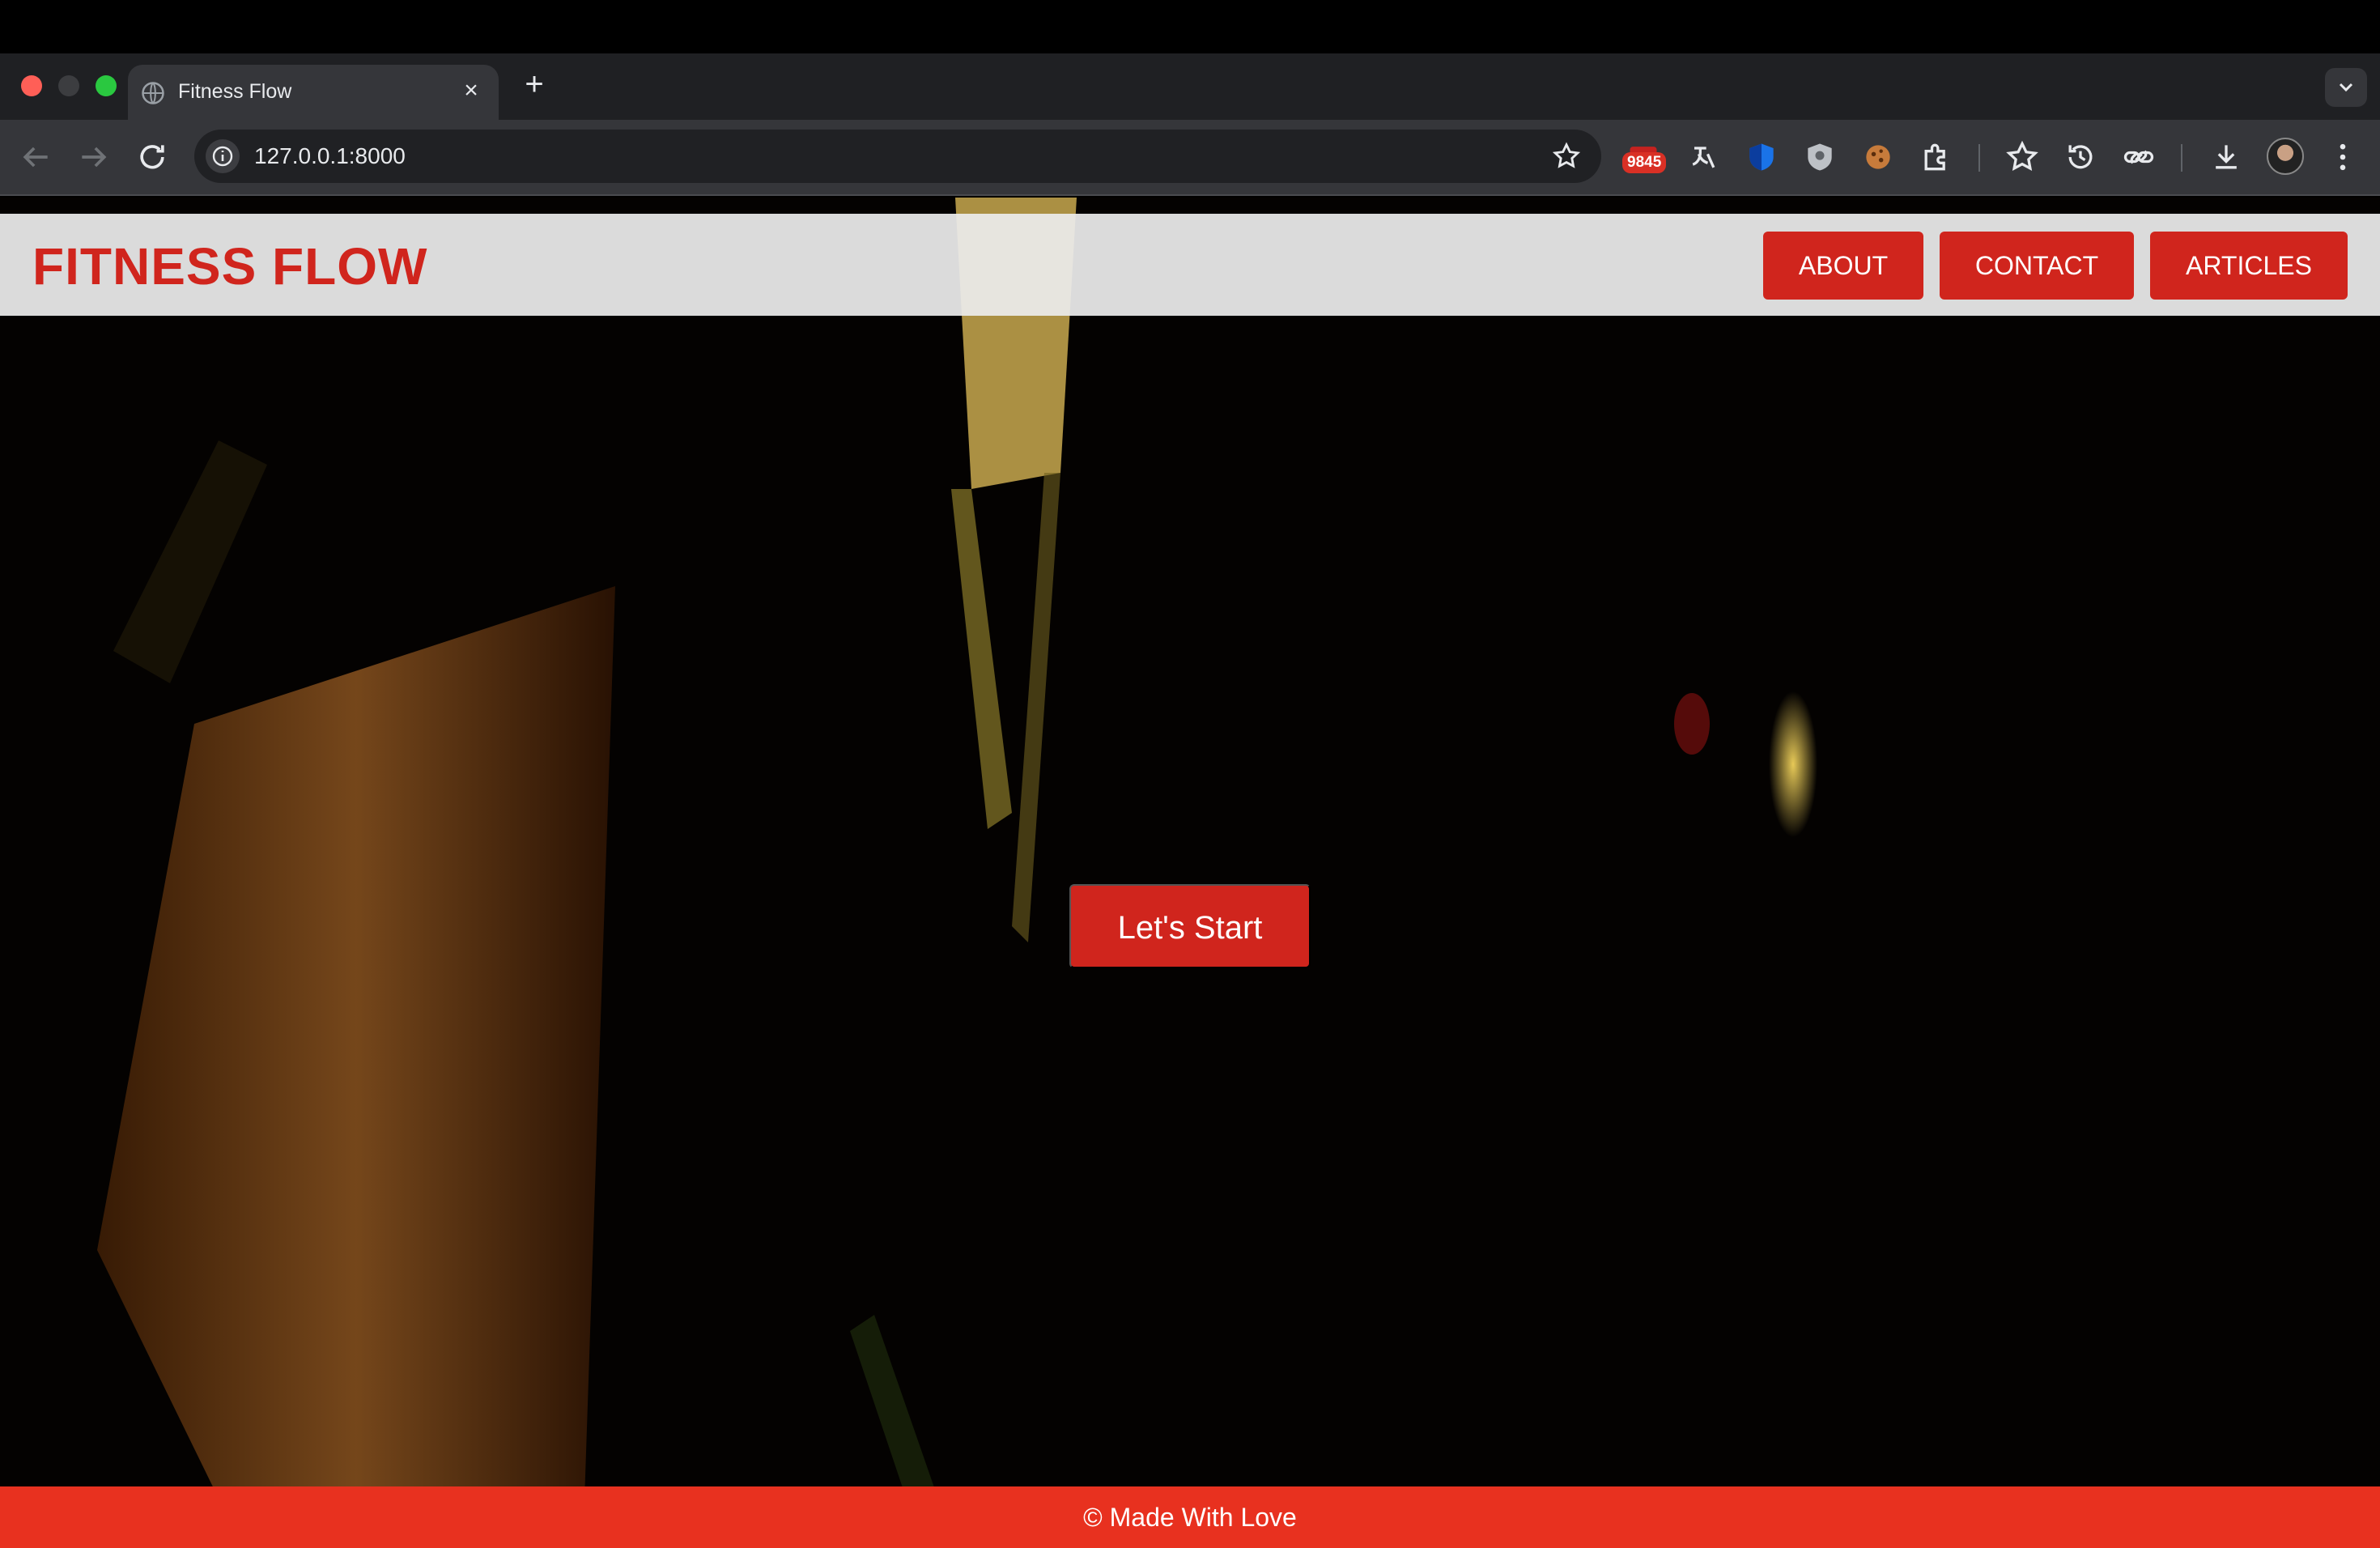 The height and width of the screenshot is (1548, 2380). What do you see at coordinates (235, 92) in the screenshot?
I see `tab-title: Fitness Flow` at bounding box center [235, 92].